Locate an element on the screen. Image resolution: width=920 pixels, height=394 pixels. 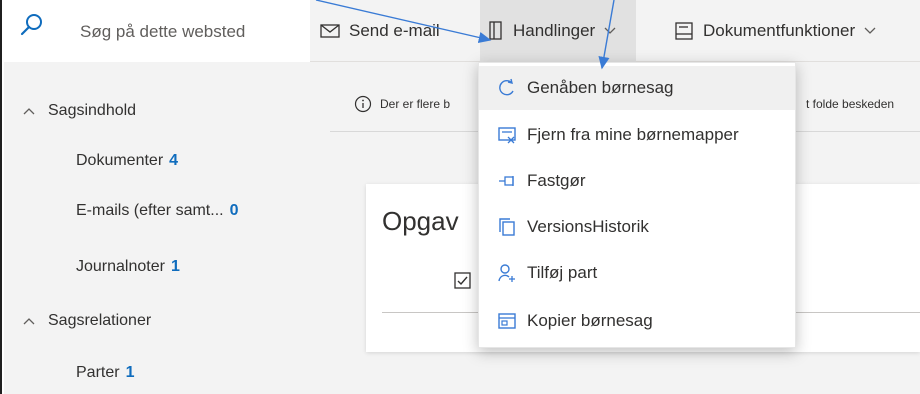
handlinger-label: Handlinger is located at coordinates (554, 30).